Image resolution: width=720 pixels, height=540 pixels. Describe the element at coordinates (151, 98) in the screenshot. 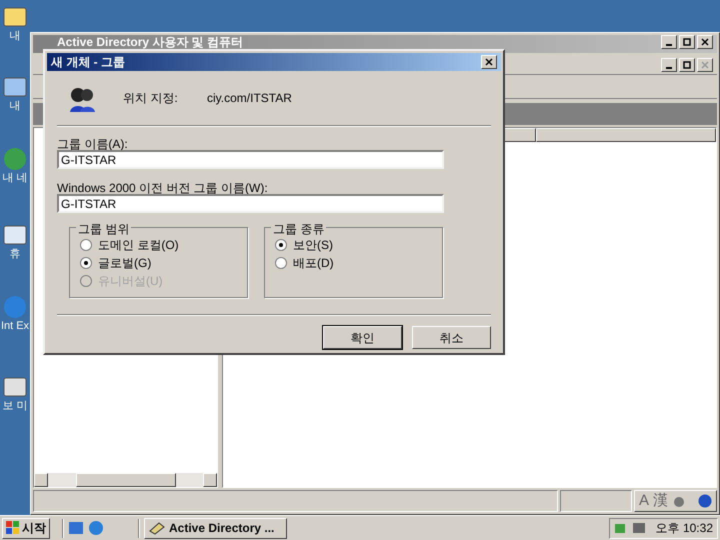

I see `location-label: 위치 지정:` at that location.